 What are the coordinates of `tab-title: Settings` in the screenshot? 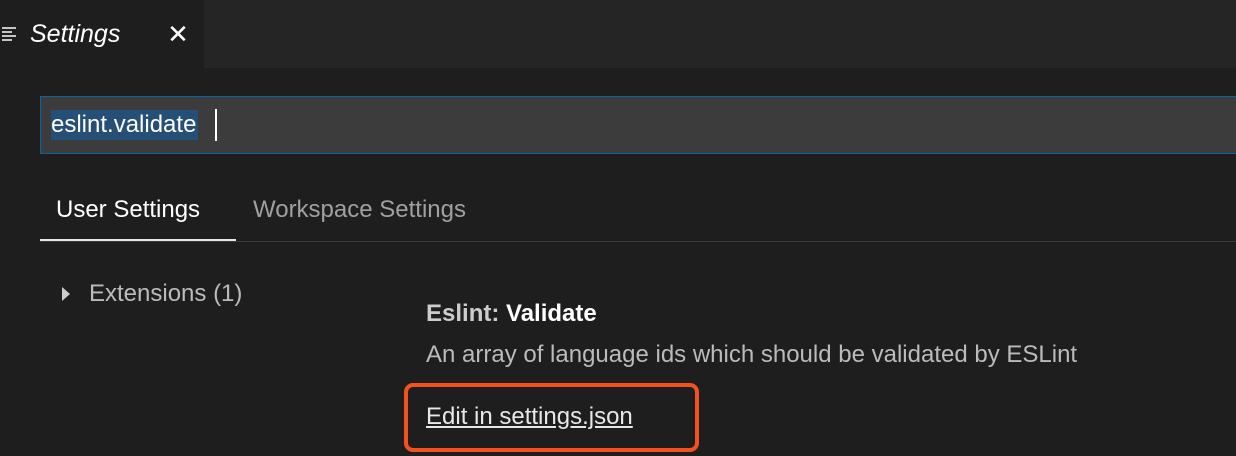 It's located at (75, 34).